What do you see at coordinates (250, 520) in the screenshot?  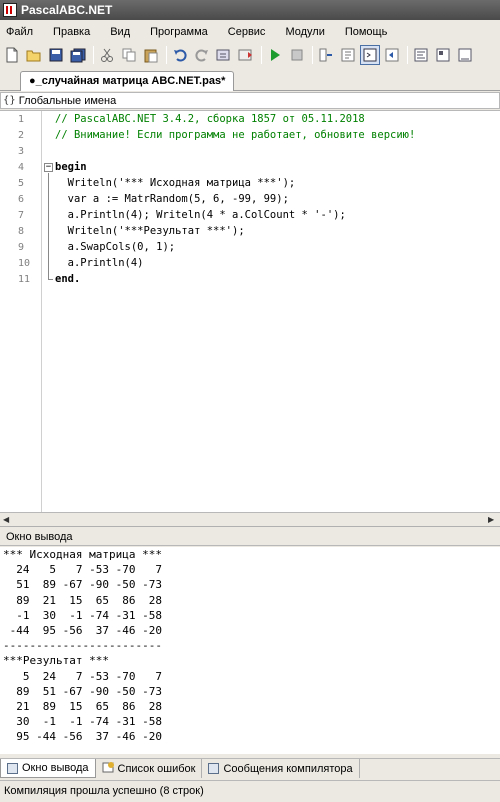 I see `editor-horizontal-scrollbar: ◀ ▶` at bounding box center [250, 520].